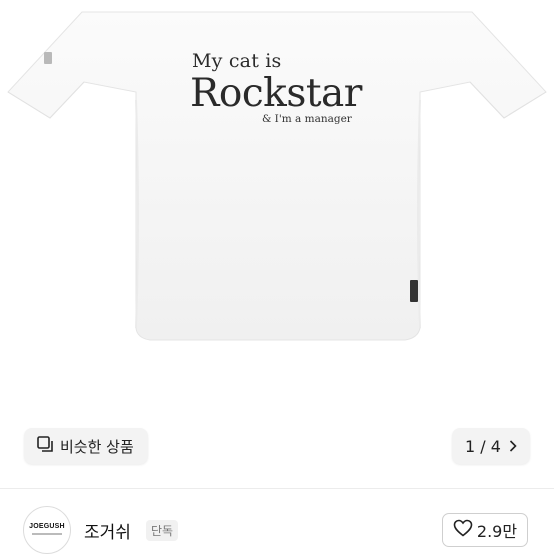  I want to click on similar-items-button: 비슷한 상품, so click(86, 446).